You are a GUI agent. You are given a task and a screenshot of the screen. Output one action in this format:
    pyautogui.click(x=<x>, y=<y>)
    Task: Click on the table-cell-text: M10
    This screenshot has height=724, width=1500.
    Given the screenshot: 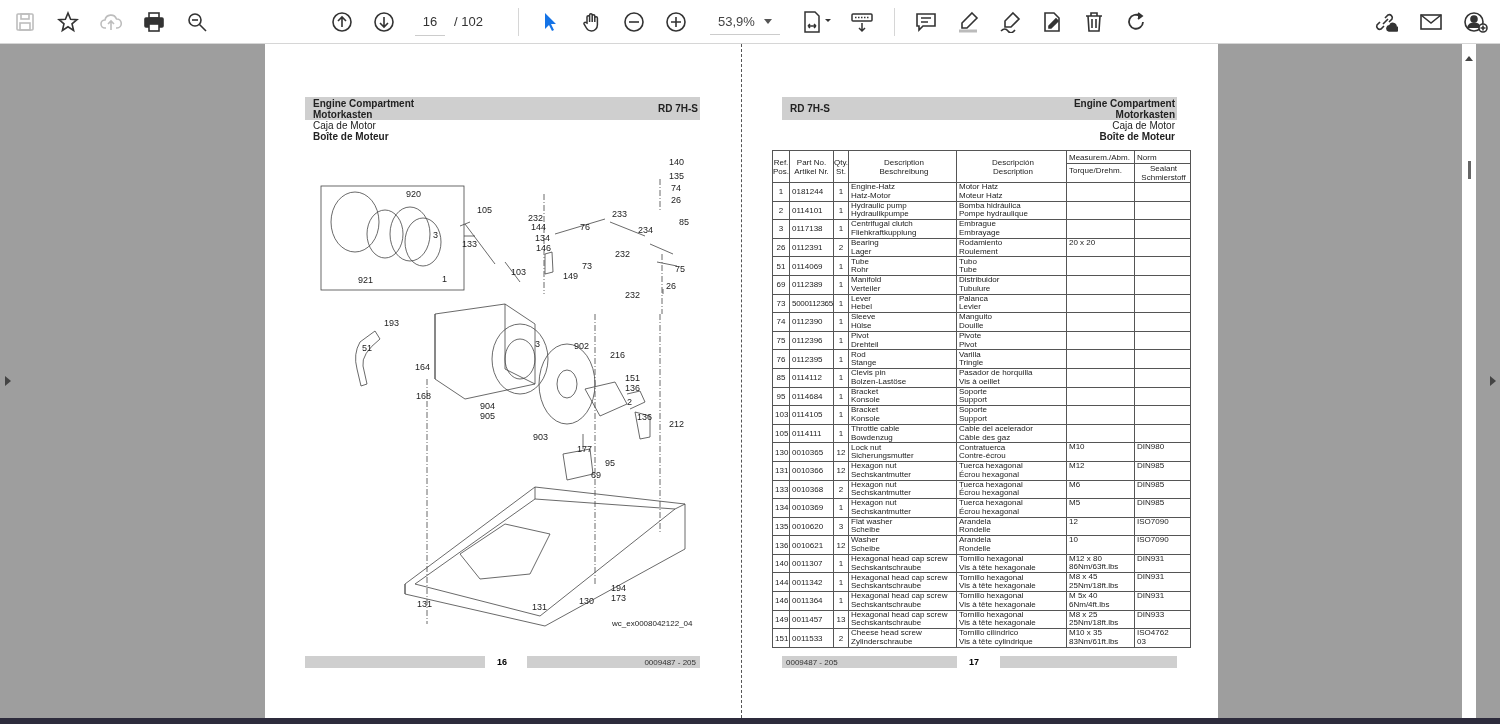 What is the action you would take?
    pyautogui.click(x=1077, y=447)
    